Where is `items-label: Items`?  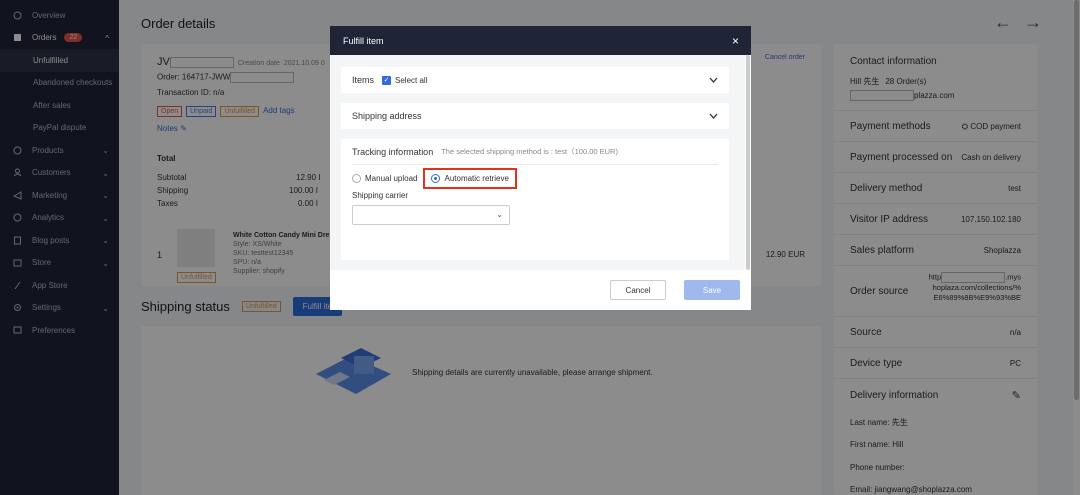 items-label: Items is located at coordinates (363, 80).